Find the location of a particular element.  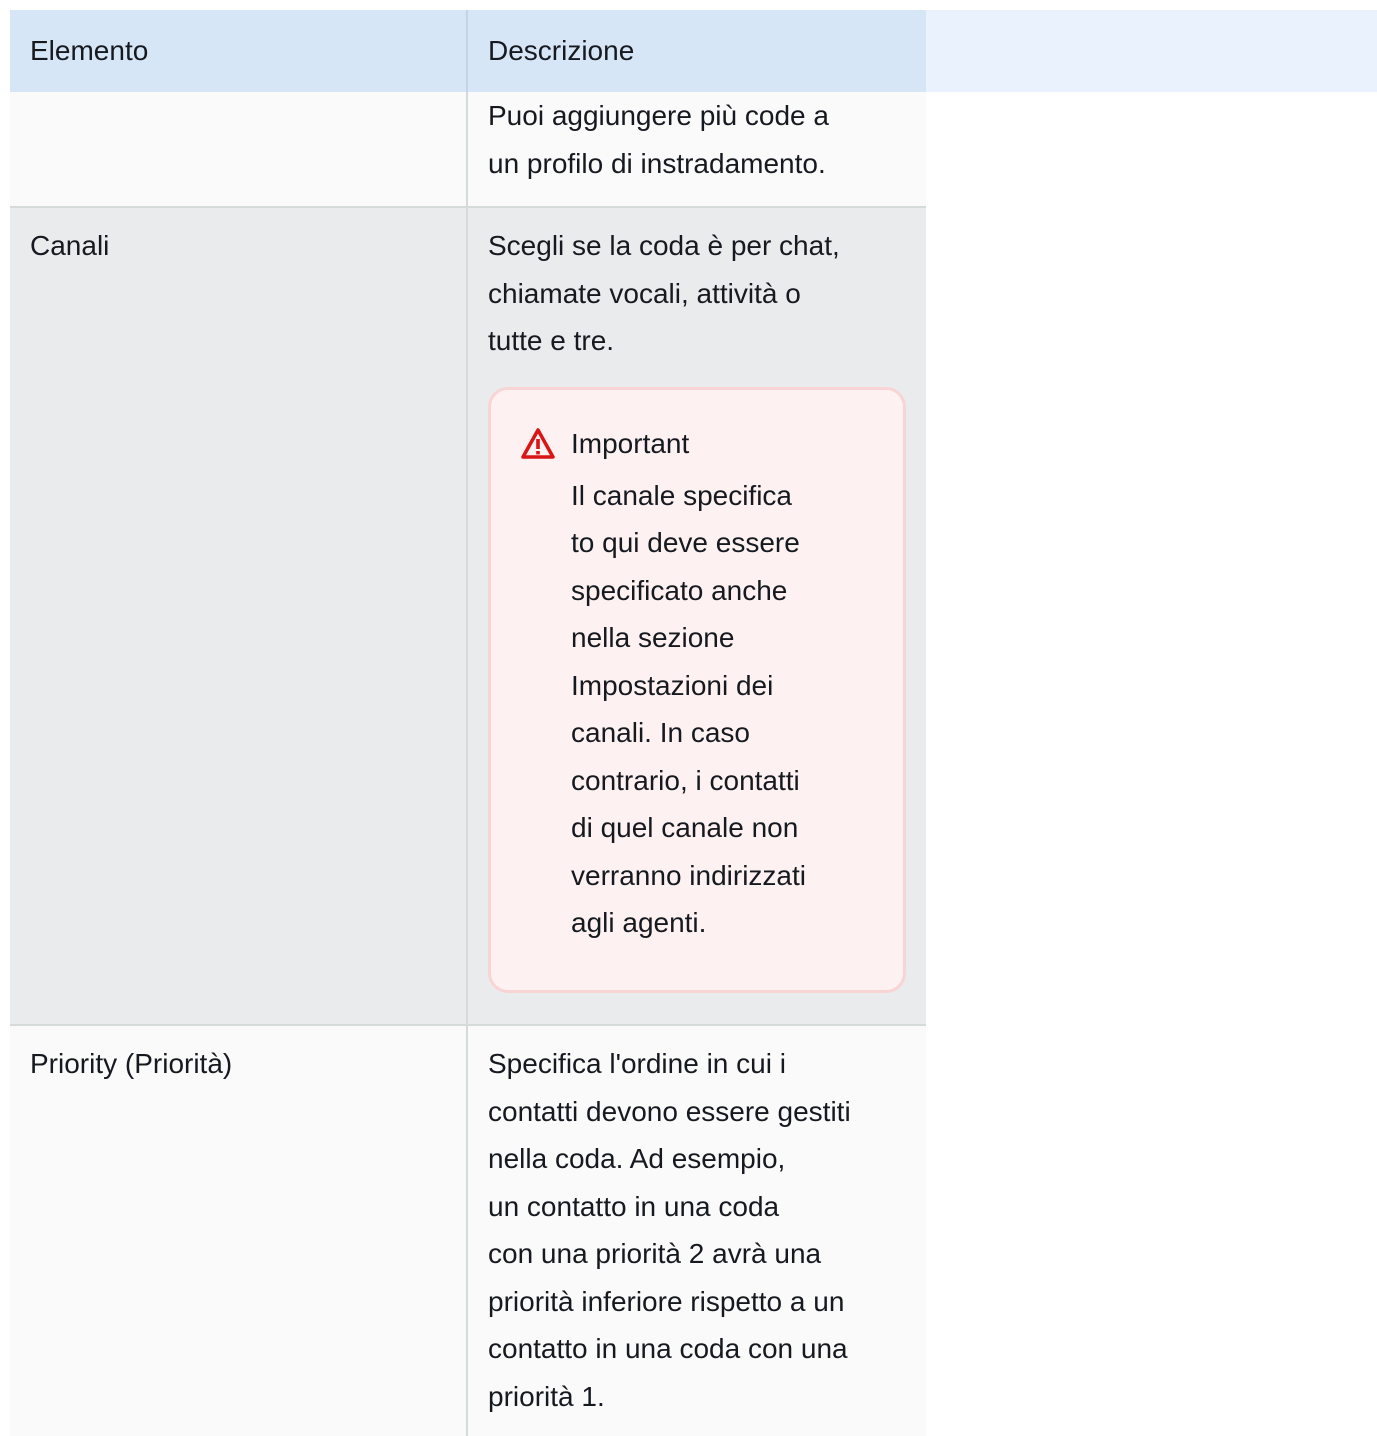

header-empty is located at coordinates (1151, 51).